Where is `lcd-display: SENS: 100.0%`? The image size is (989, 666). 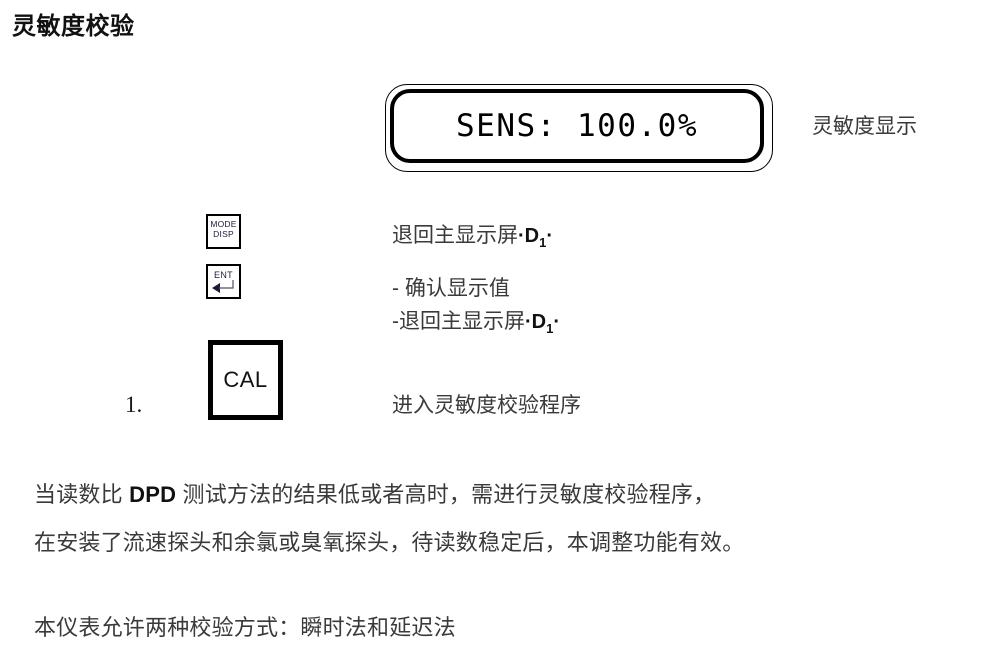 lcd-display: SENS: 100.0% is located at coordinates (579, 128).